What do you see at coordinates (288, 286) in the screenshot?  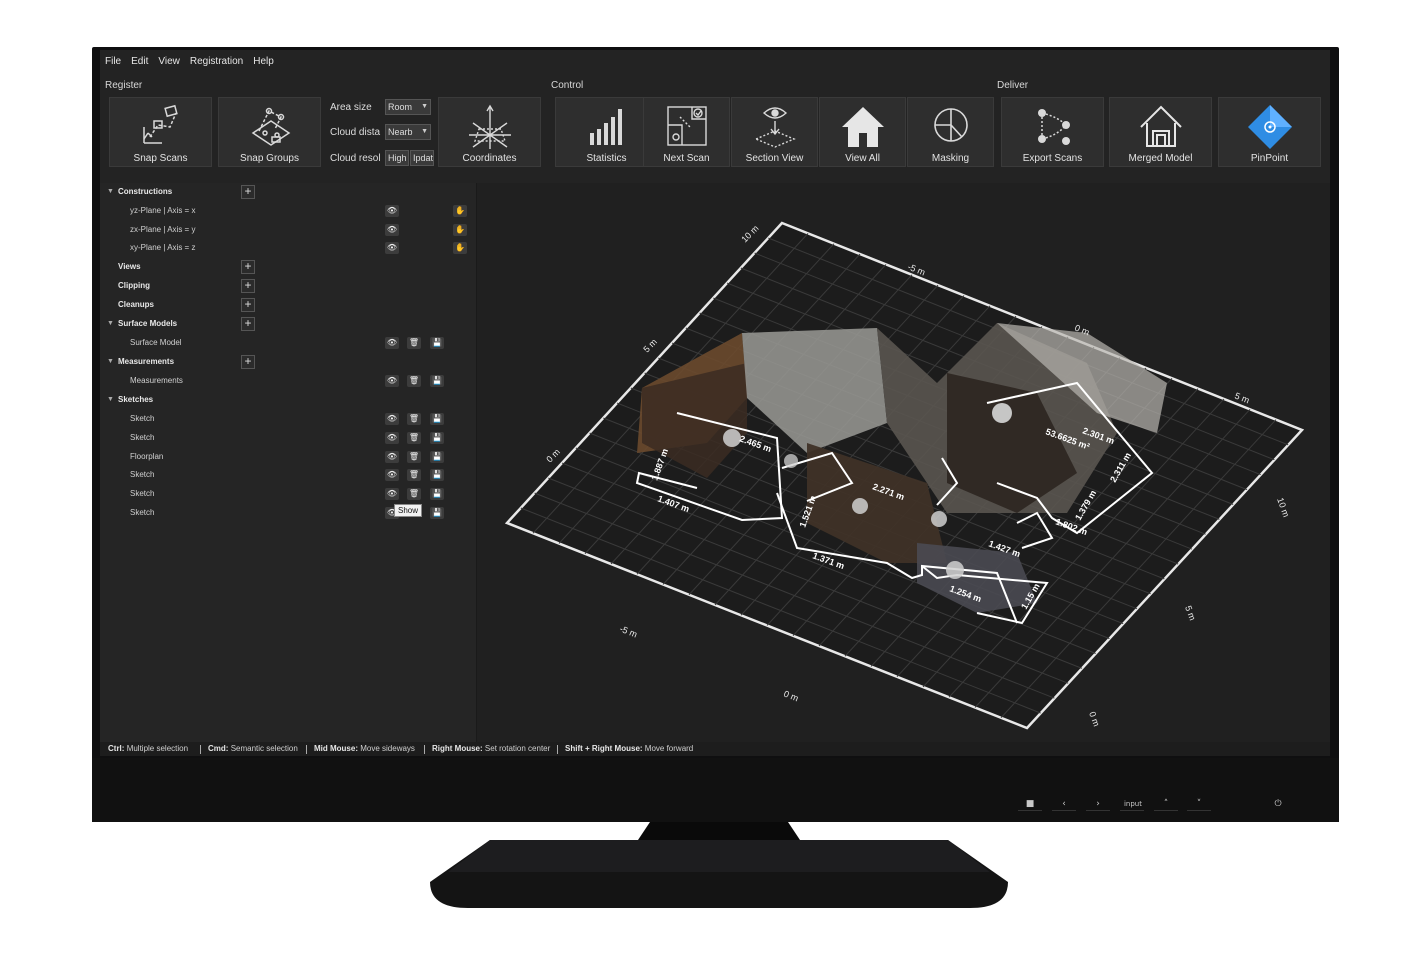 I see `tree-clipping: Clipping +` at bounding box center [288, 286].